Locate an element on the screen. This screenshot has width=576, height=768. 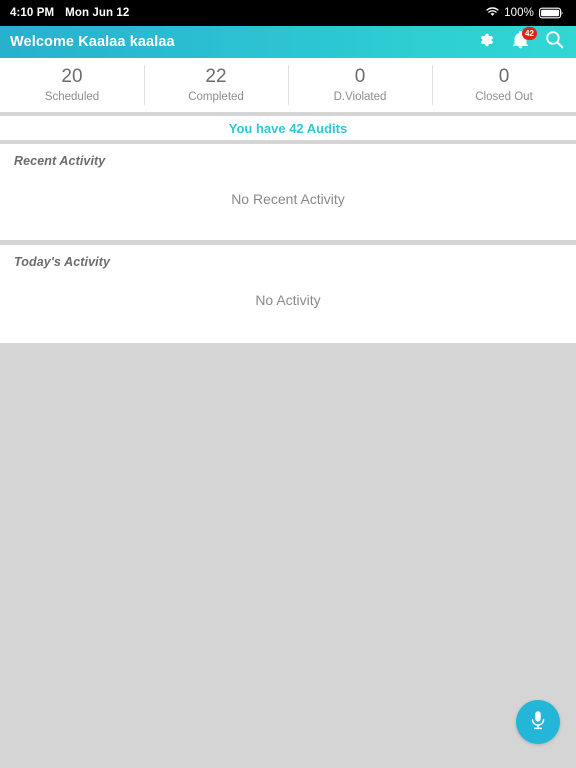
recent-activity-body: No Recent Activity is located at coordinates (288, 199).